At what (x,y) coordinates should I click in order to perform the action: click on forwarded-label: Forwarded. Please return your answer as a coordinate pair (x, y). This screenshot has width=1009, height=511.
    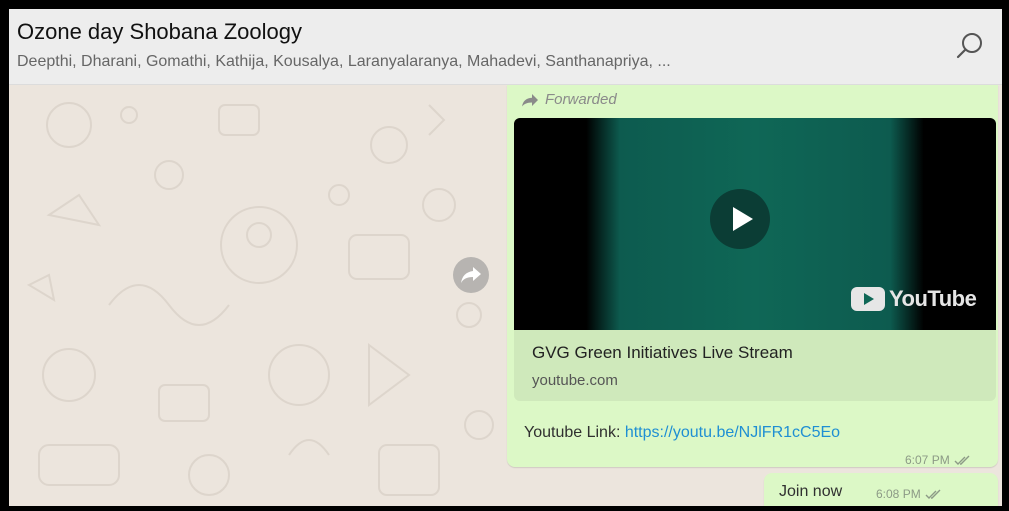
    Looking at the image, I should click on (569, 99).